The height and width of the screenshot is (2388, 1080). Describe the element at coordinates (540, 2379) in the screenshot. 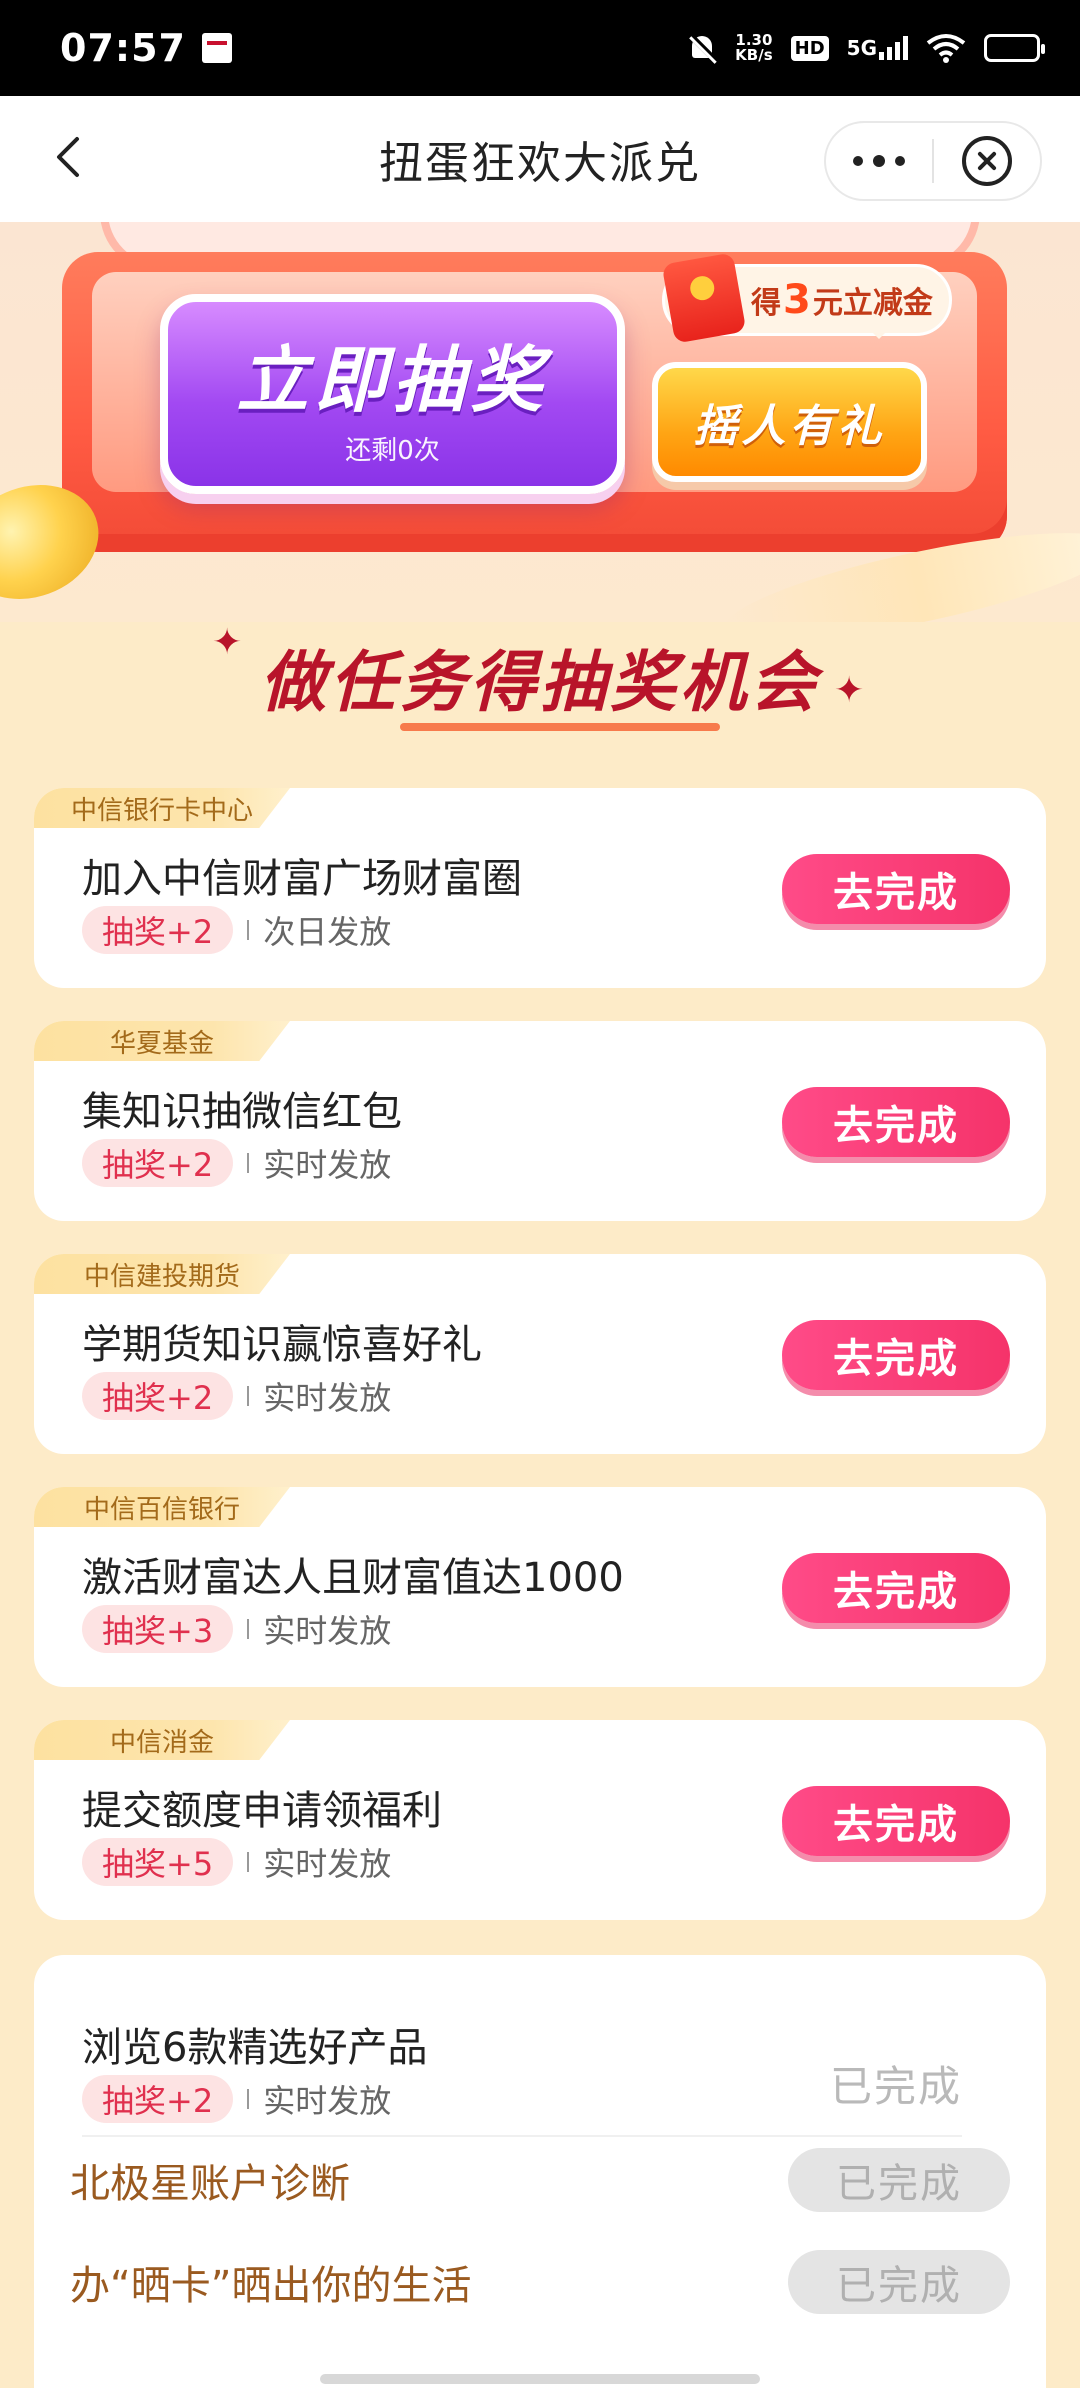

I see `home-indicator` at that location.